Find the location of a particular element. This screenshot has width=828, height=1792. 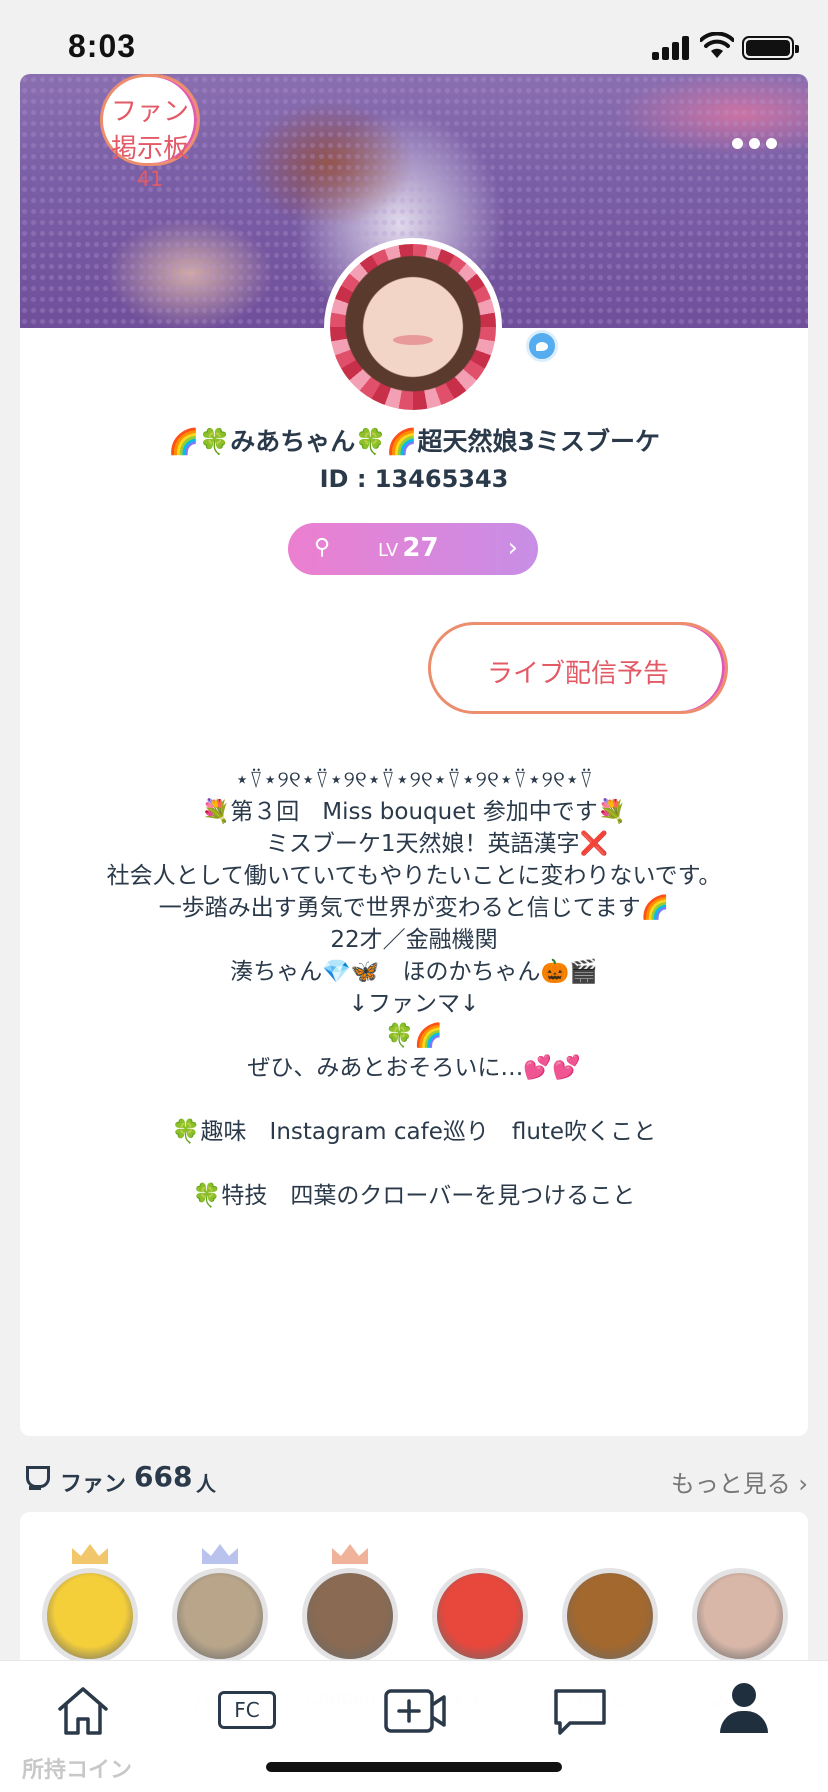

level-icon: ⚲ is located at coordinates (322, 547).